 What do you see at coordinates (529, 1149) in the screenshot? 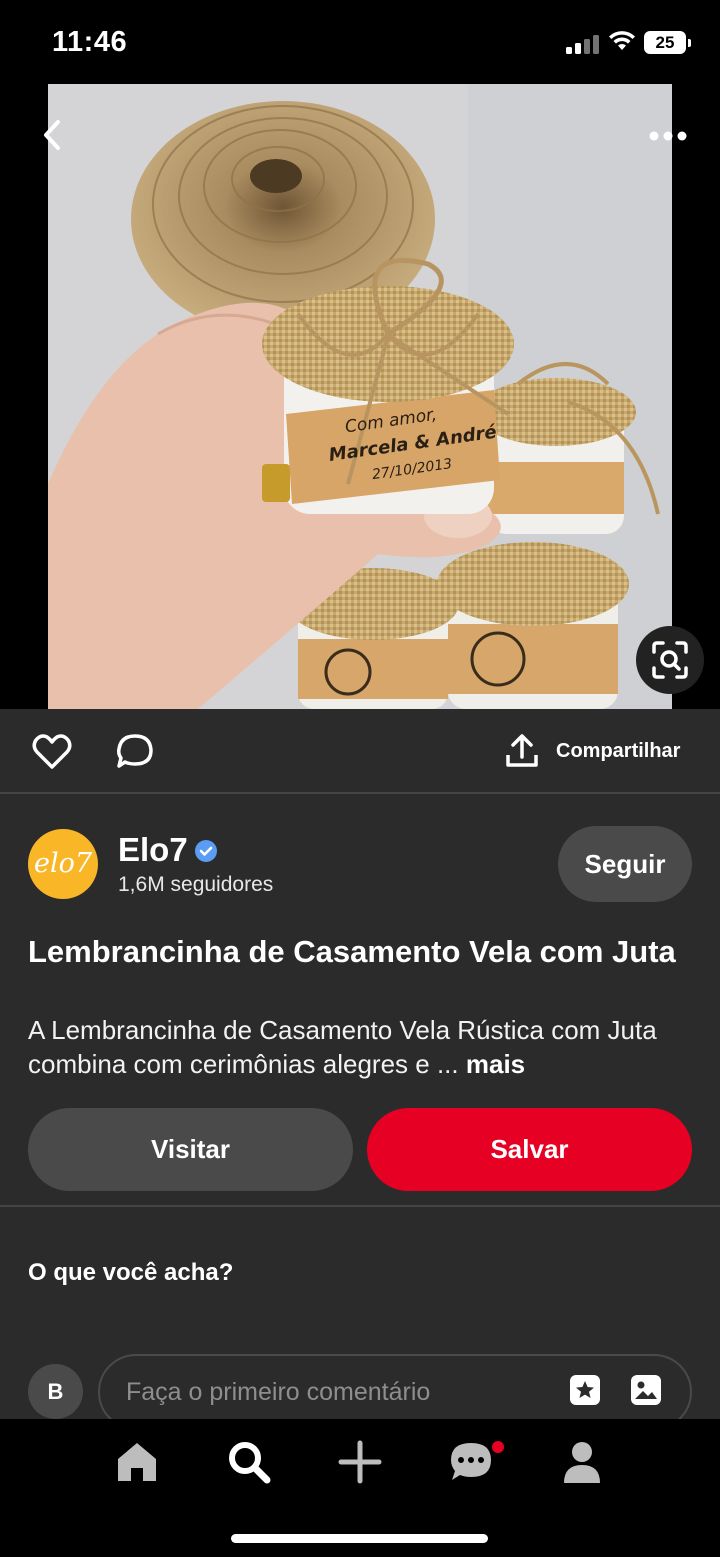
I see `save-button: Salvar` at bounding box center [529, 1149].